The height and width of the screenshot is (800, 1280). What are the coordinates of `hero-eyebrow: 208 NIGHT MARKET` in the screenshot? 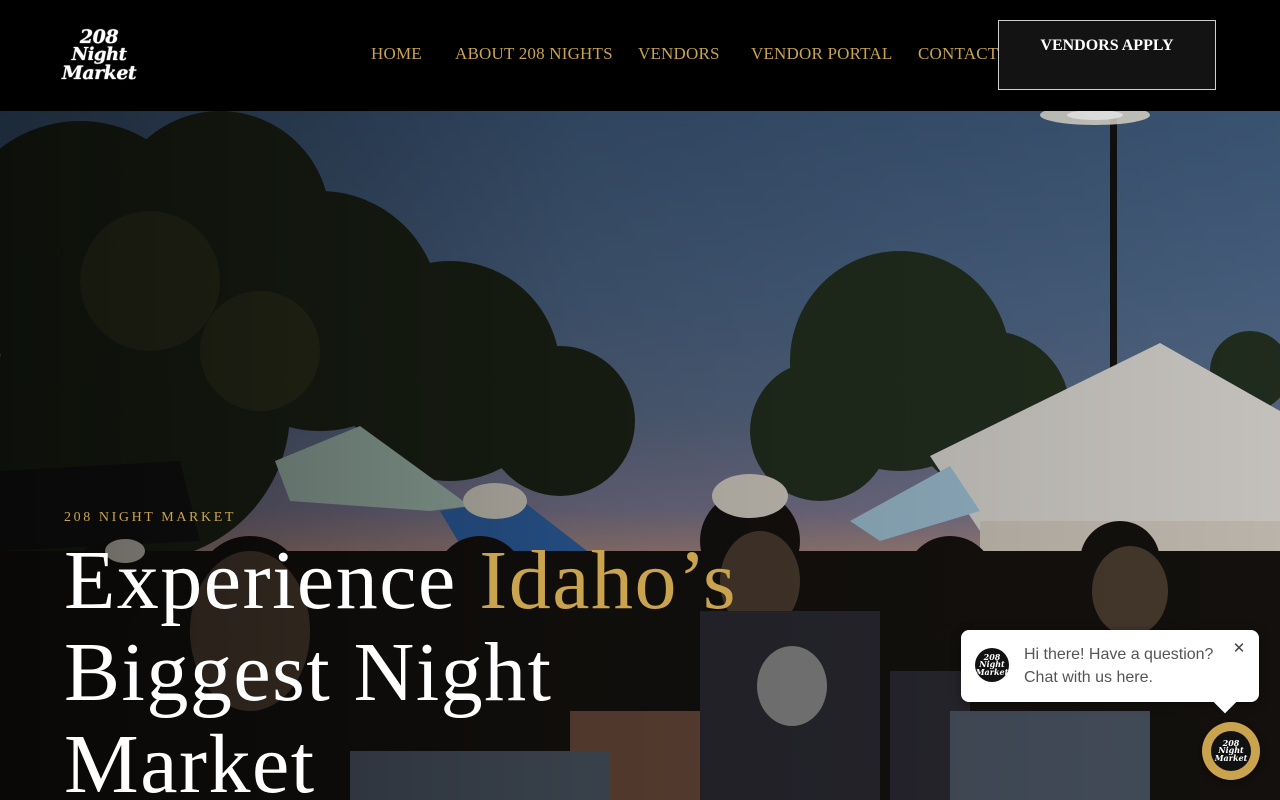 It's located at (150, 517).